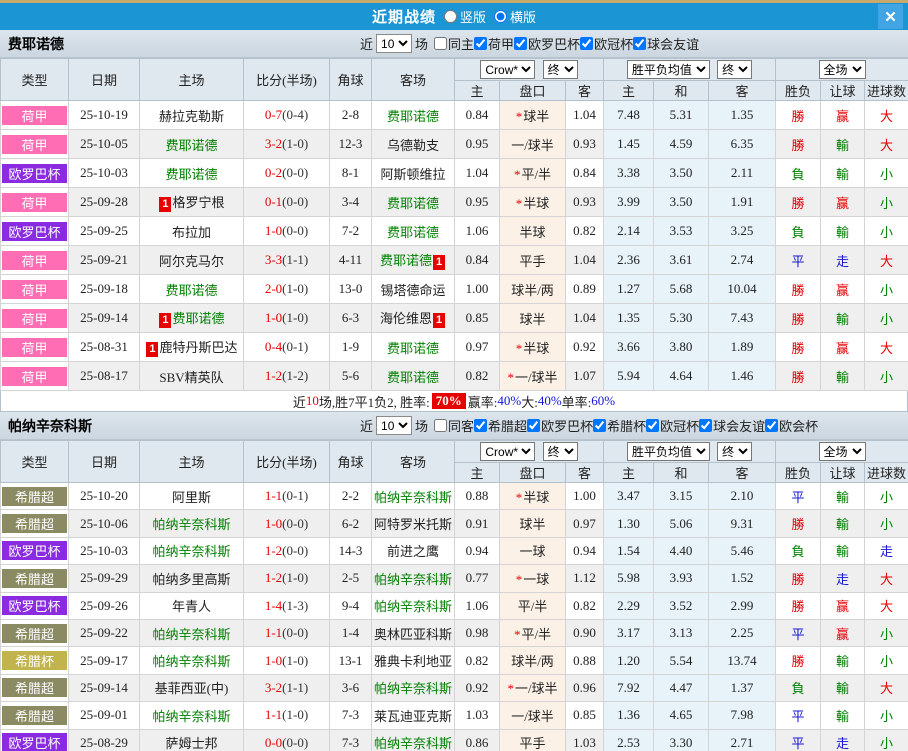  Describe the element at coordinates (584, 578) in the screenshot. I see `odds-away-cell: 1.12` at that location.